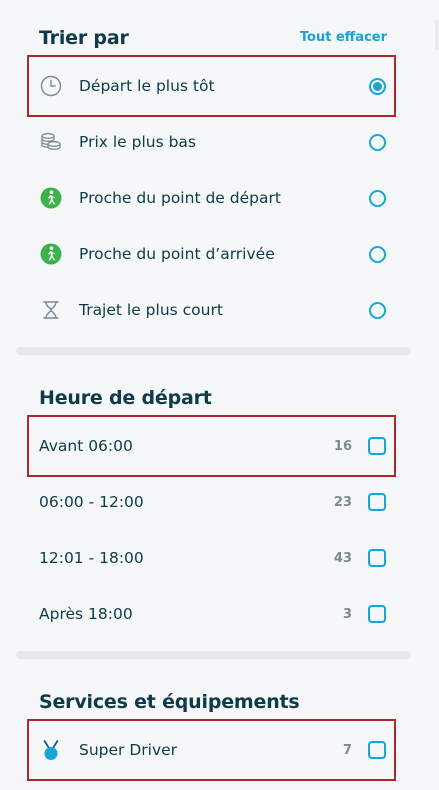 The image size is (439, 790). Describe the element at coordinates (343, 37) in the screenshot. I see `clear-all-link: Tout effacer` at that location.